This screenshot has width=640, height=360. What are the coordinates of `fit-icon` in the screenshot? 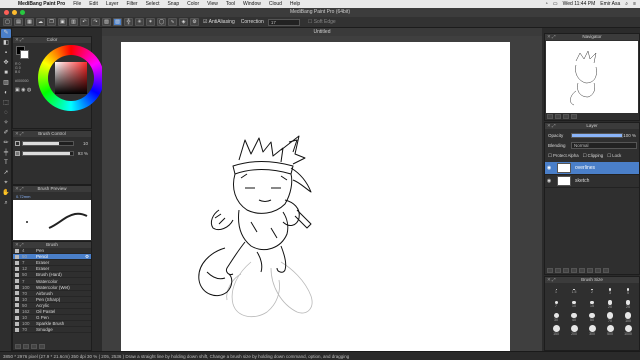 It's located at (566, 116).